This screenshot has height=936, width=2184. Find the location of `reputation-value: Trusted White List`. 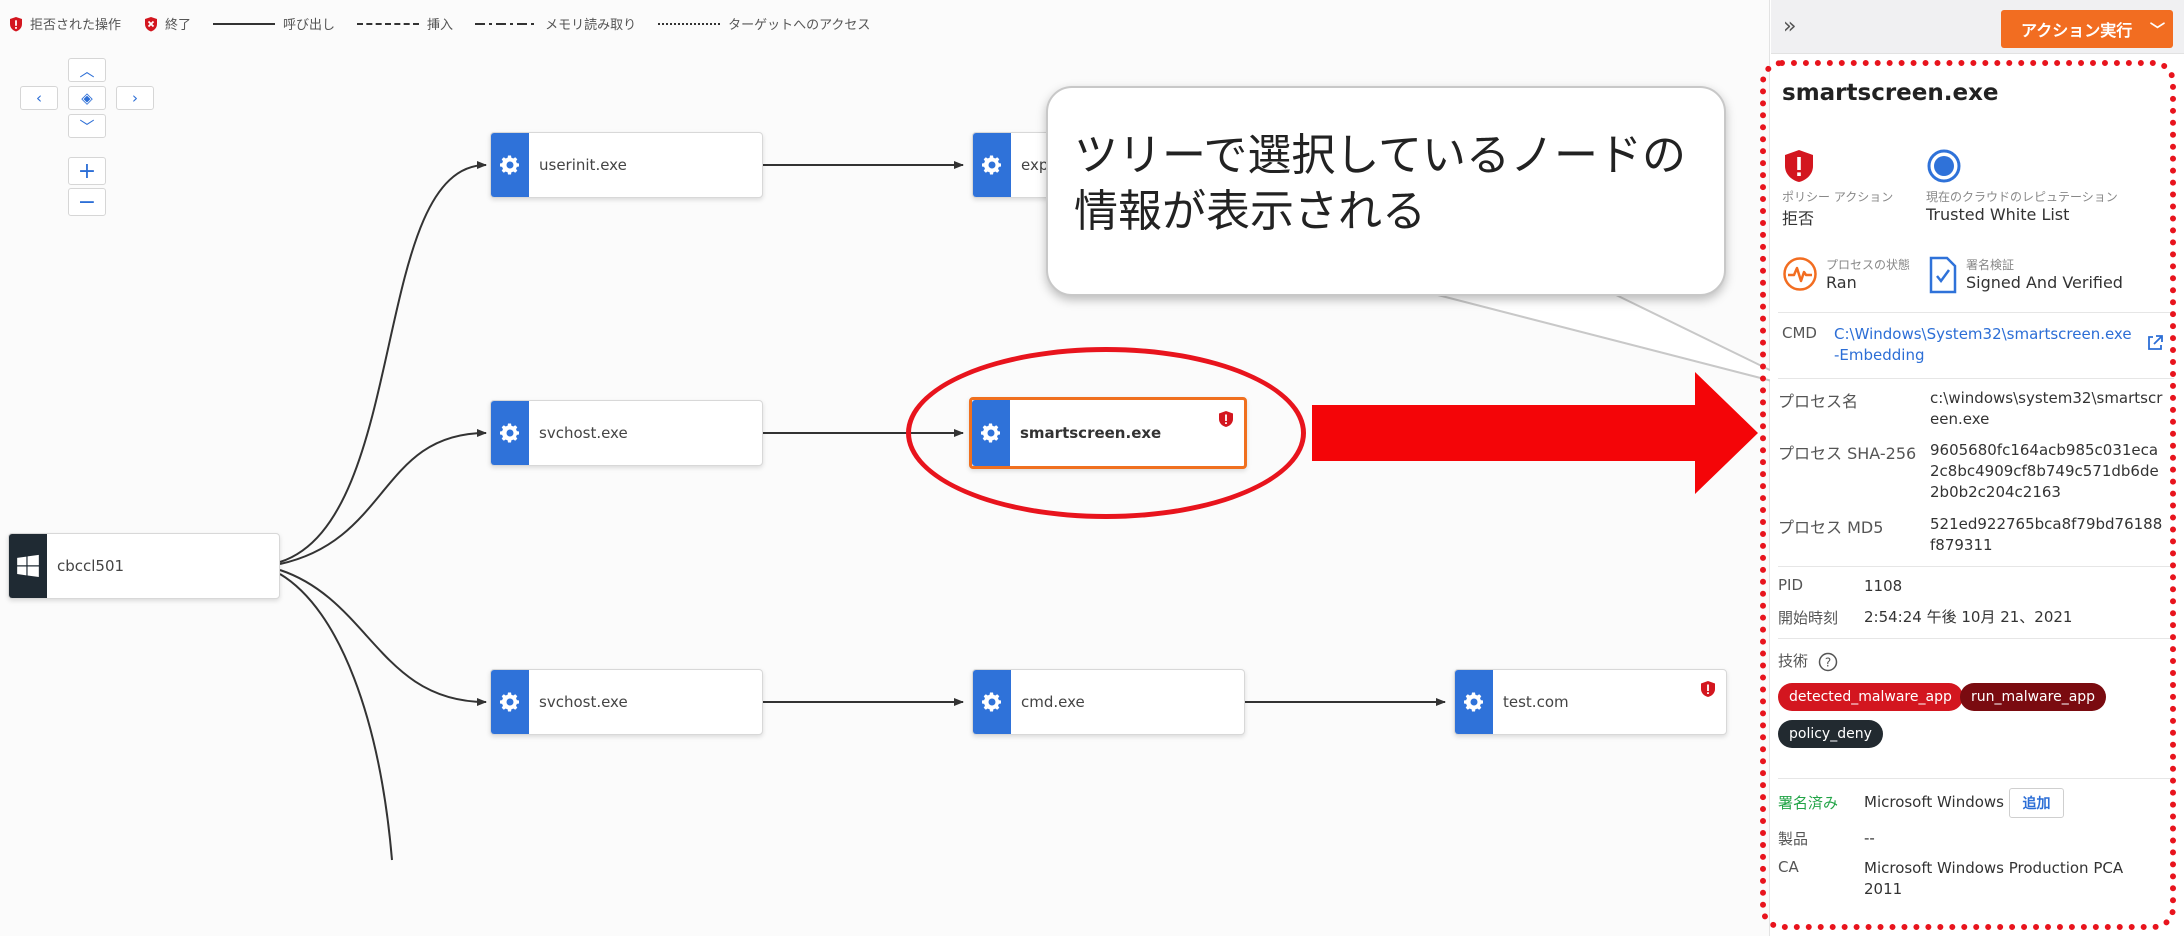

reputation-value: Trusted White List is located at coordinates (1998, 214).